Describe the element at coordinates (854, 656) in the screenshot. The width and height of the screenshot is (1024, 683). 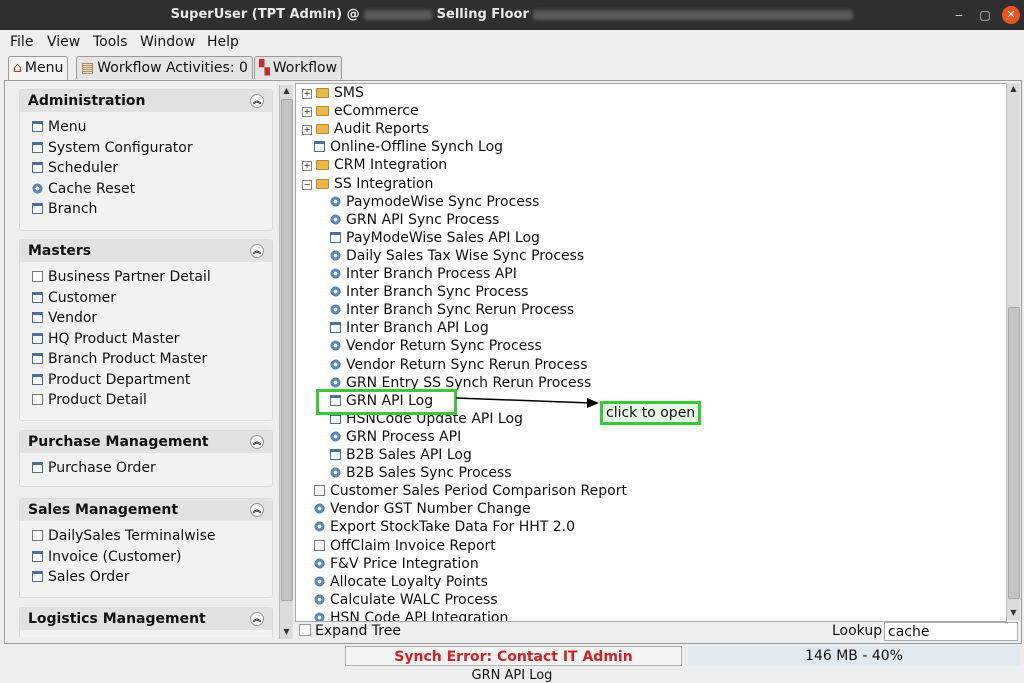
I see `memory-indicator: 146 MB - 40%` at that location.